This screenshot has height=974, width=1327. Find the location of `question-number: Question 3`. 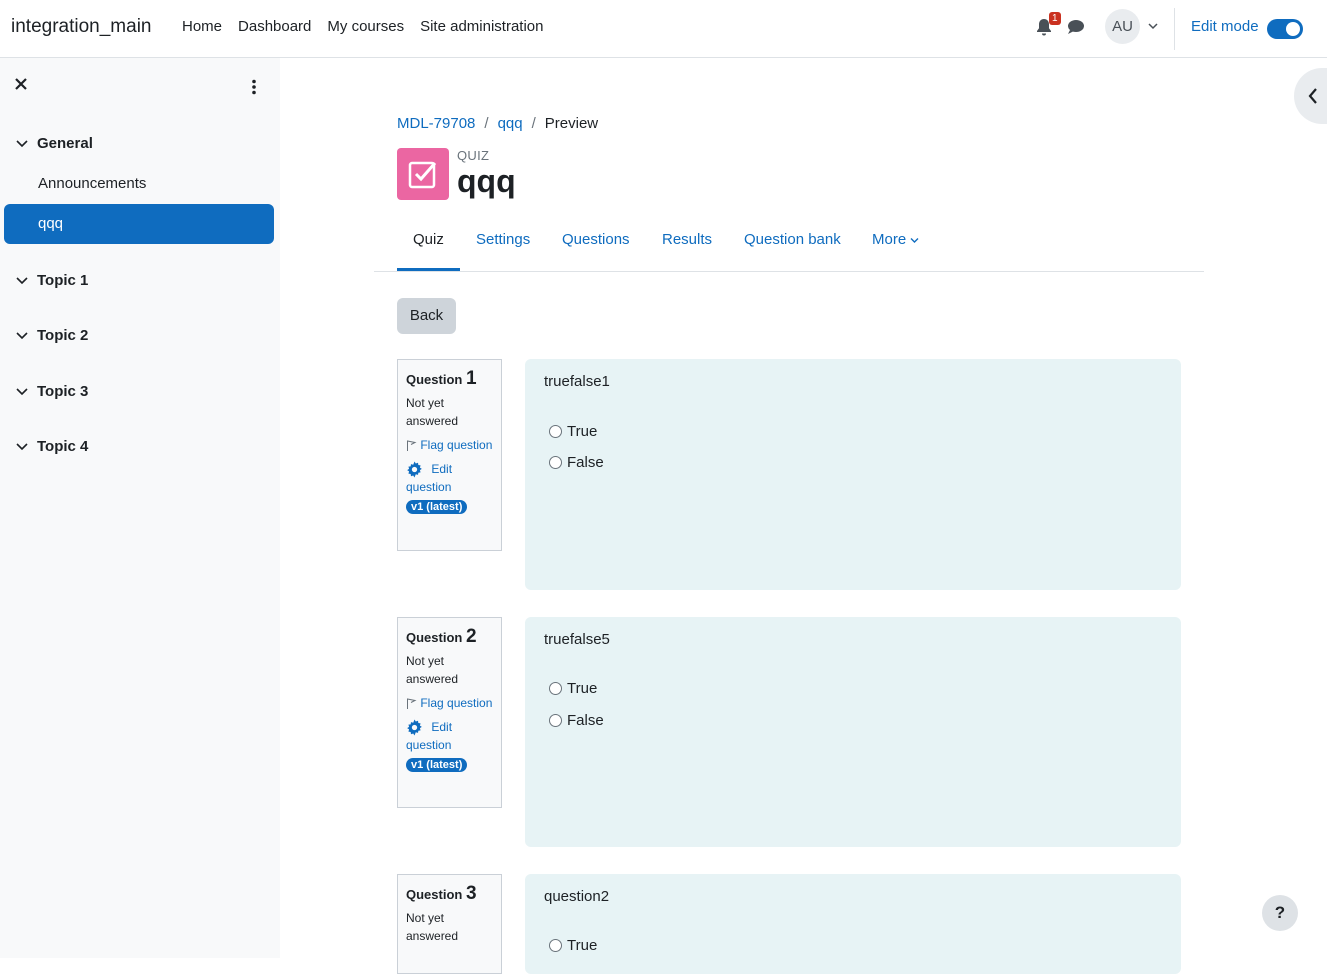

question-number: Question 3 is located at coordinates (449, 894).